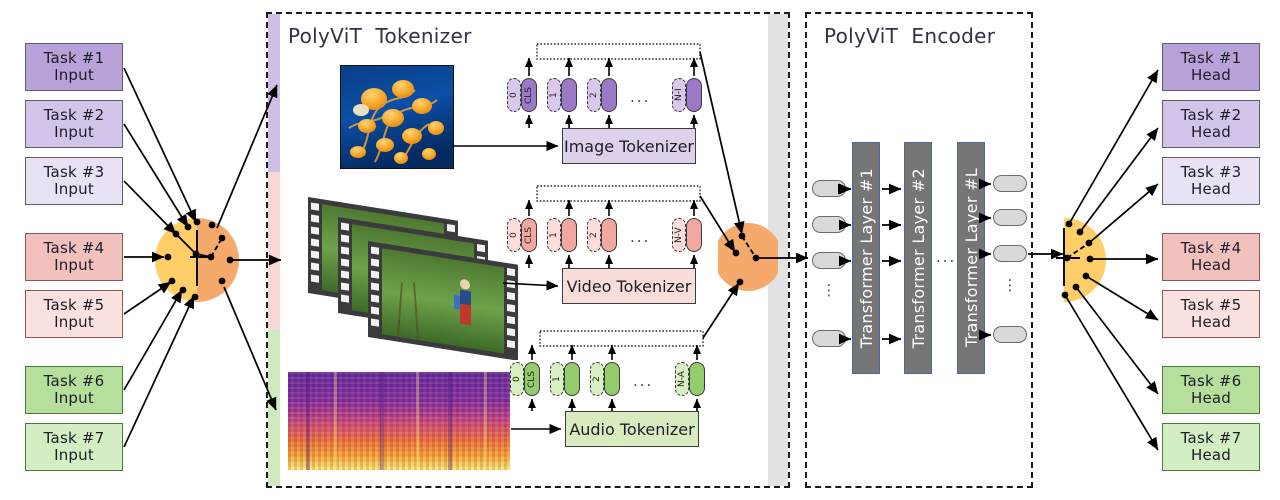  What do you see at coordinates (829, 290) in the screenshot?
I see `encoder-input-tokens-vdots: ⋮` at bounding box center [829, 290].